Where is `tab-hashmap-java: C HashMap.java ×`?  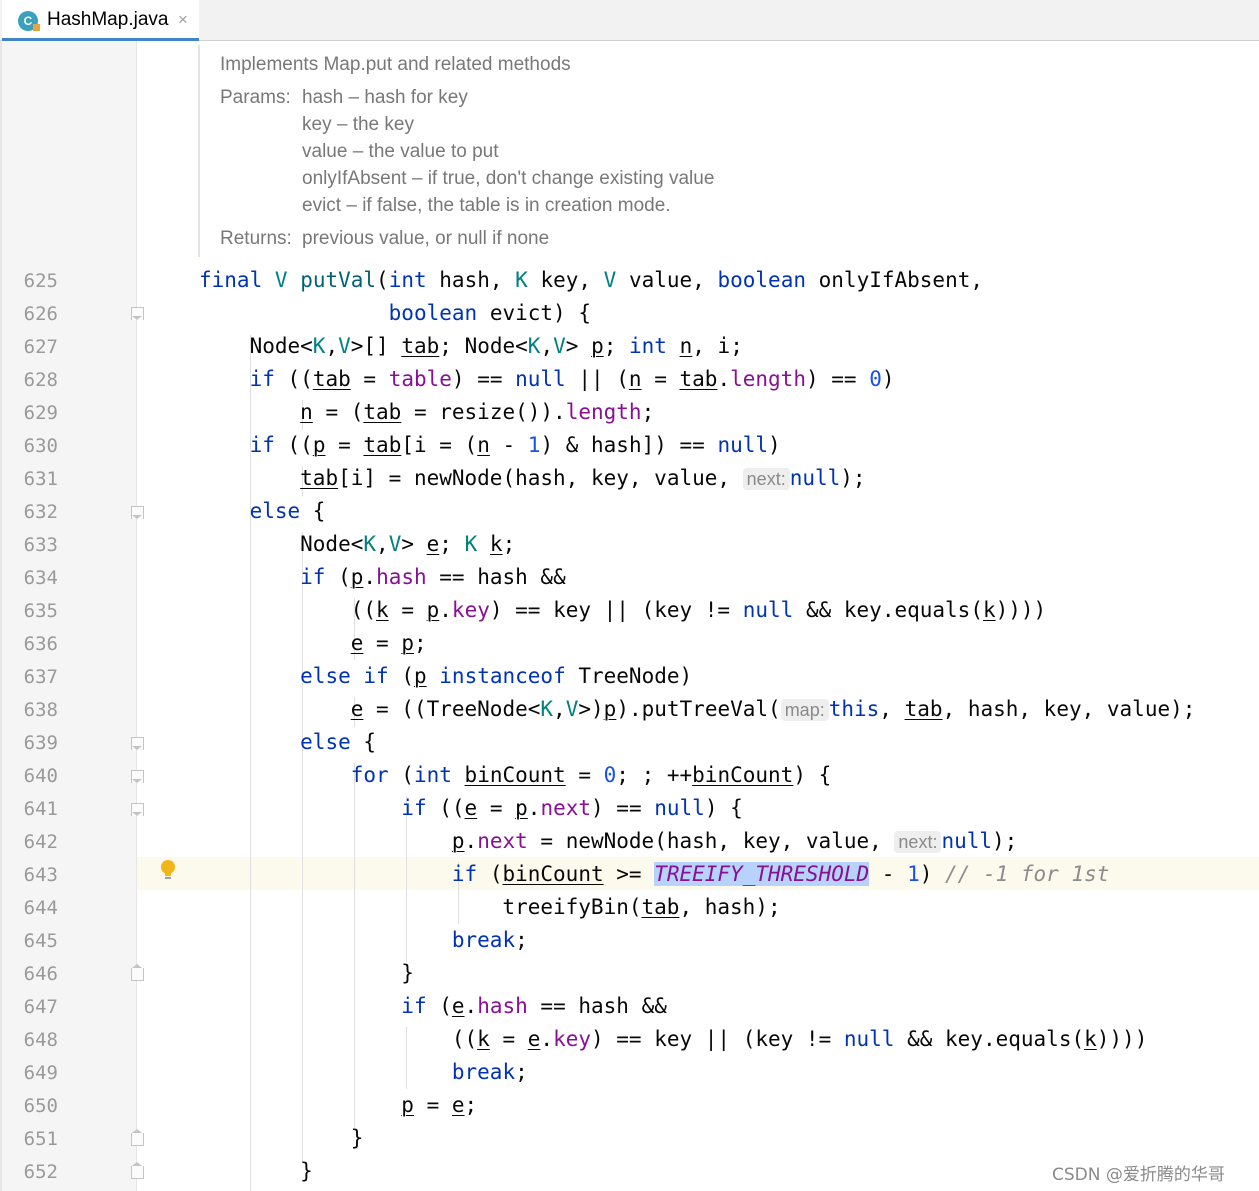
tab-hashmap-java: C HashMap.java × is located at coordinates (100, 20).